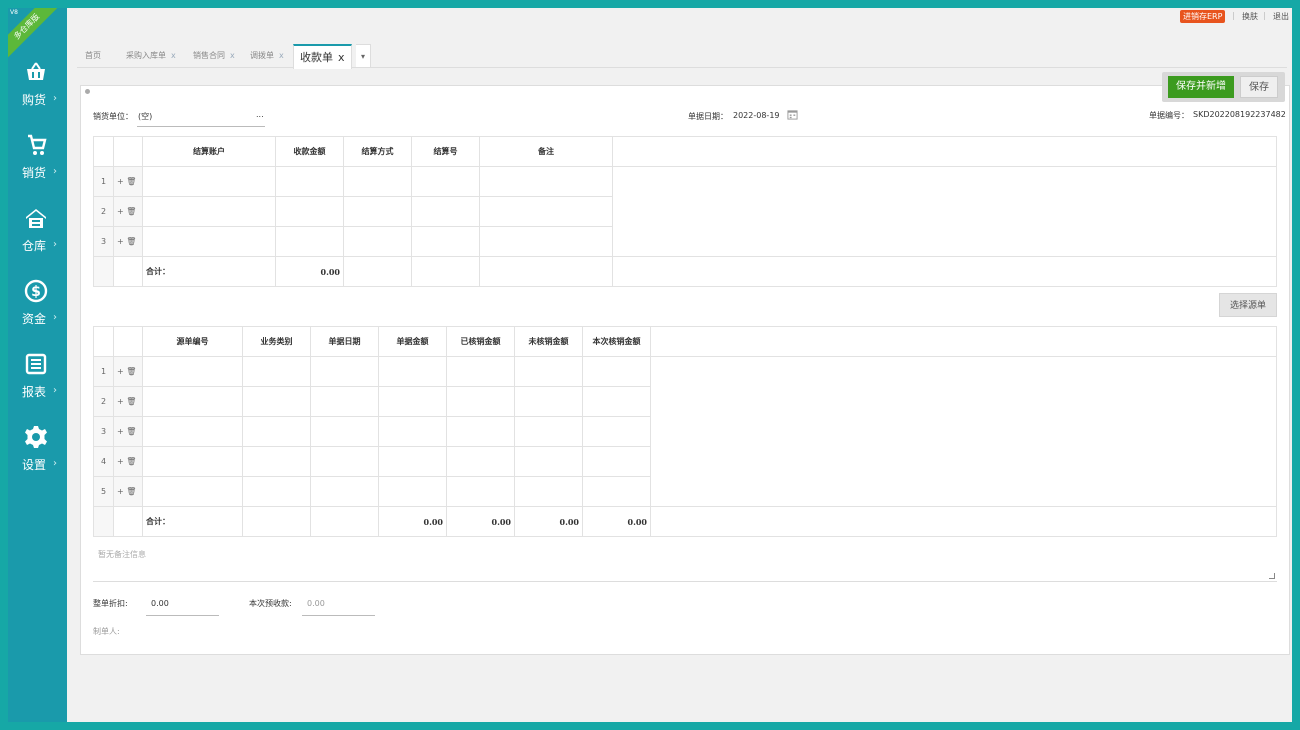  I want to click on tab-sales-contract: 销售合同 x, so click(214, 56).